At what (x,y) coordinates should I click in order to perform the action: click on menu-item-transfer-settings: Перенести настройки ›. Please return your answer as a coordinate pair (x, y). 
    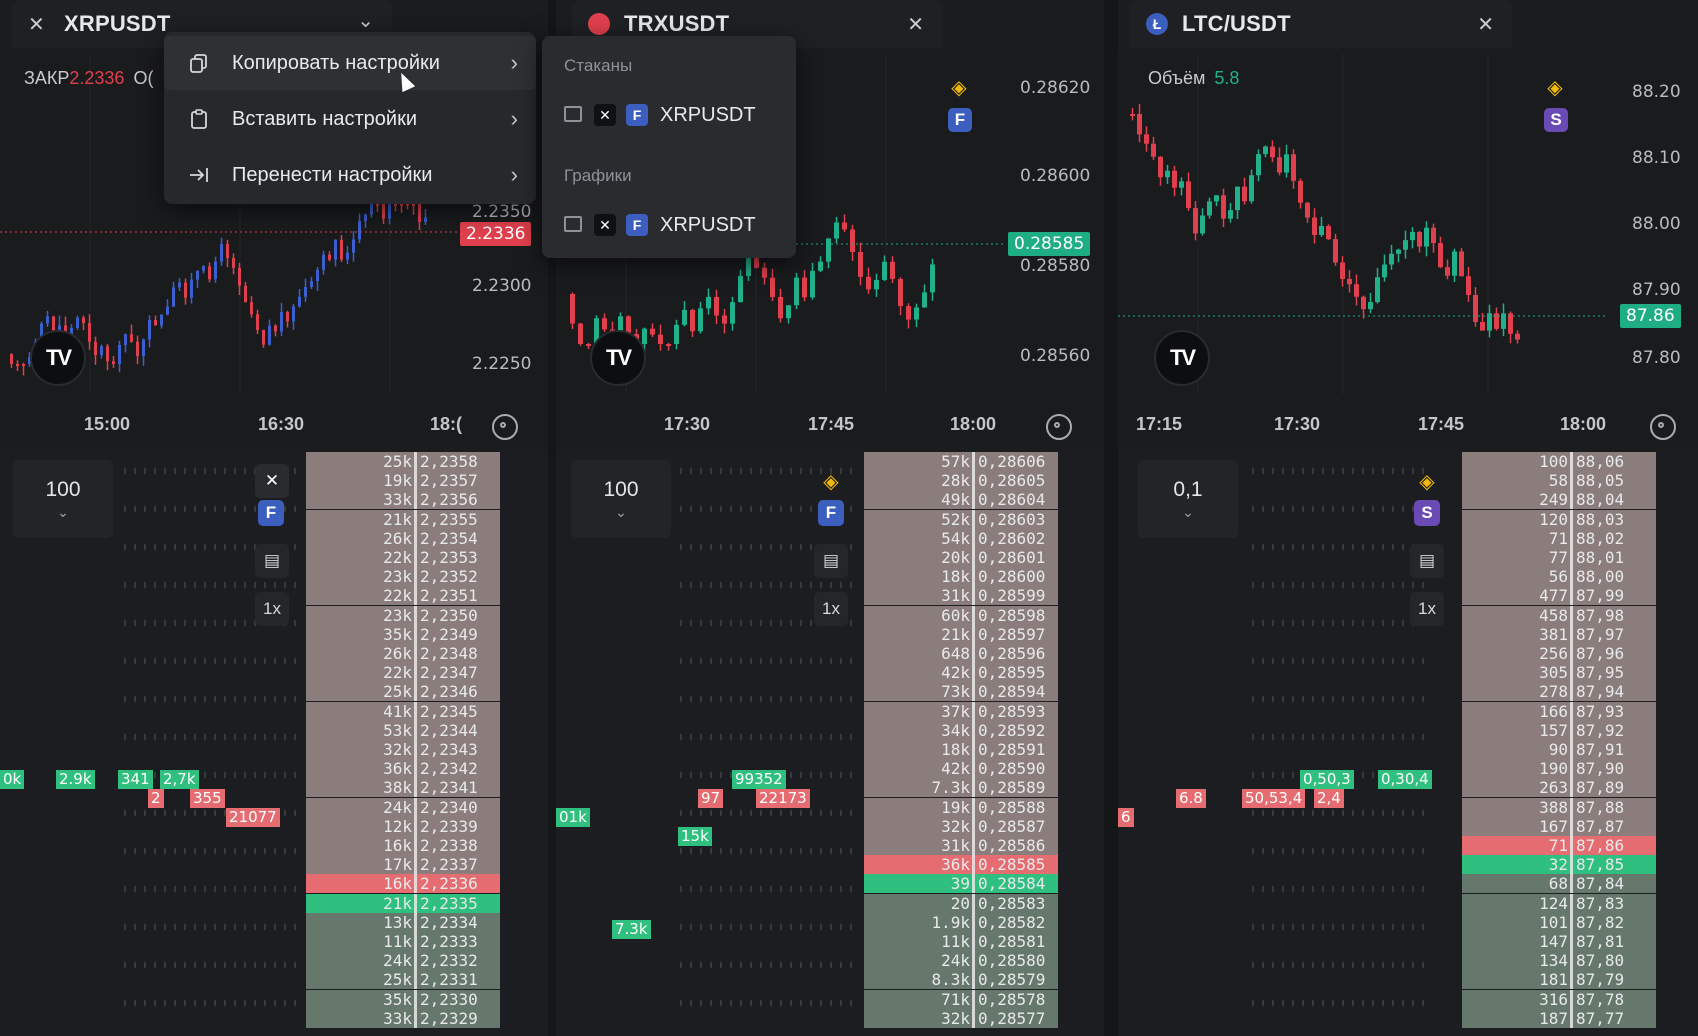
    Looking at the image, I should click on (350, 175).